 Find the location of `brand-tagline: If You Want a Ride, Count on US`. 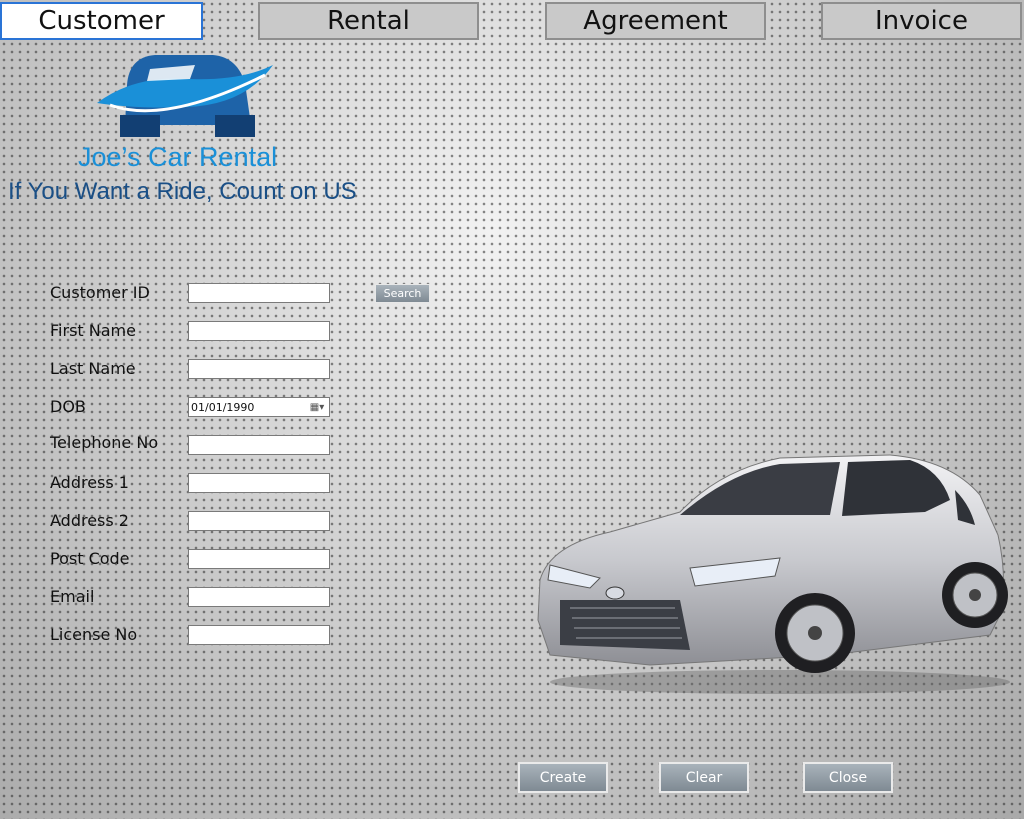

brand-tagline: If You Want a Ride, Count on US is located at coordinates (182, 191).